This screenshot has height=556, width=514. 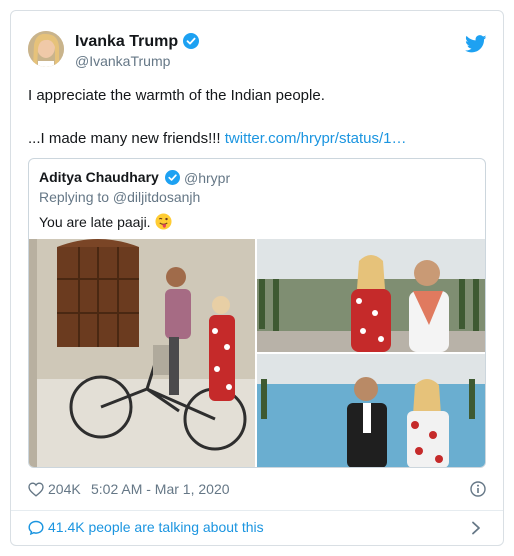 What do you see at coordinates (95, 222) in the screenshot?
I see `quoted-text-body: You are late paaji.` at bounding box center [95, 222].